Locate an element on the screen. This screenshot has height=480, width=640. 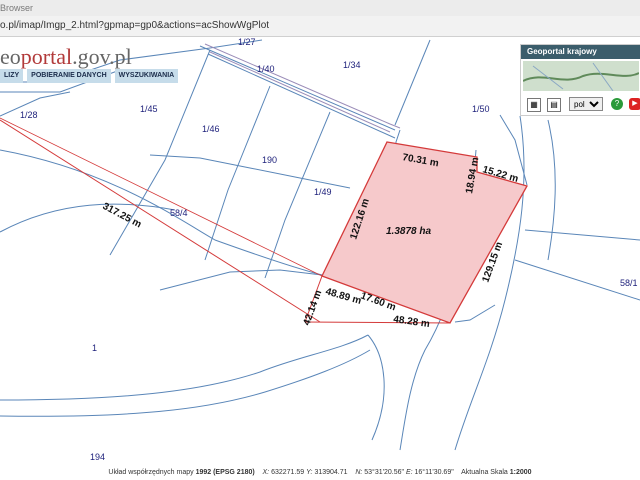
status-y-label: Y: is located at coordinates (309, 472).